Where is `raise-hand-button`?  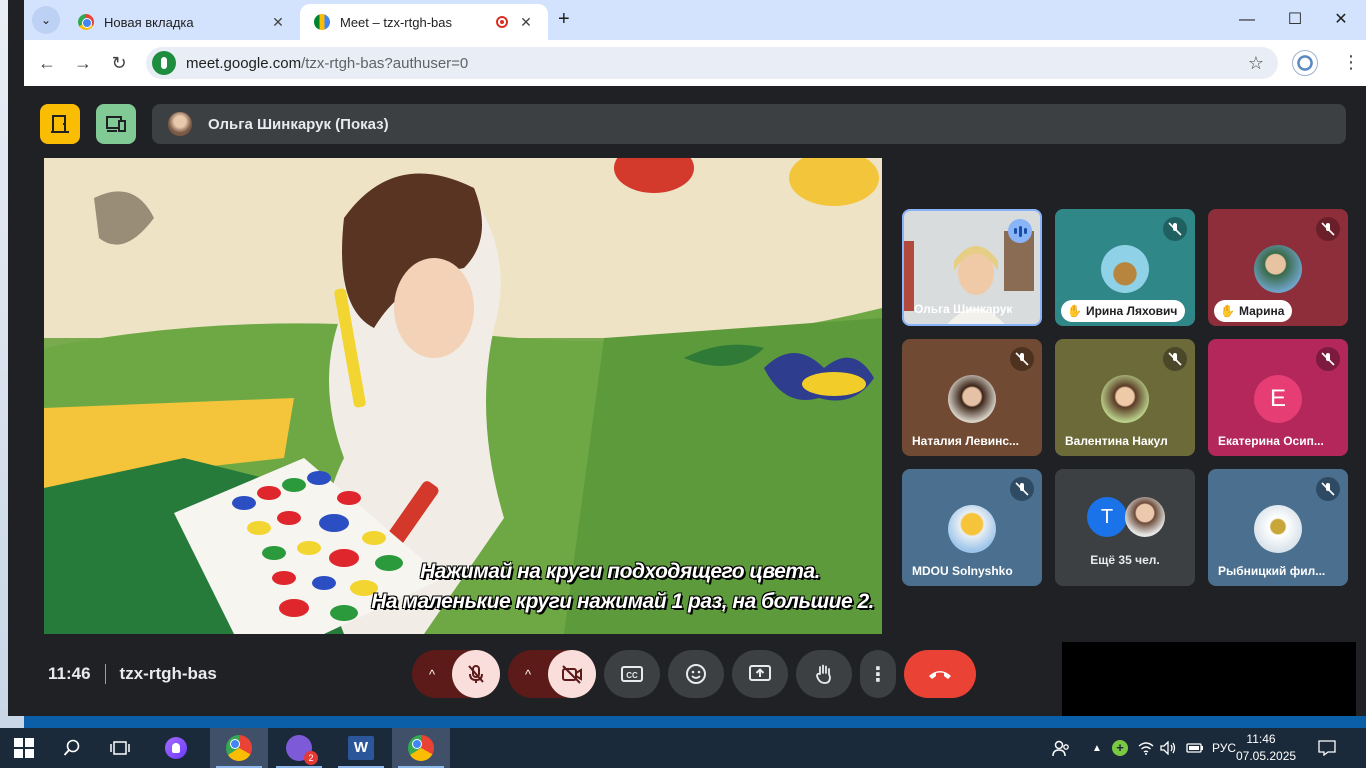
raise-hand-button is located at coordinates (824, 674).